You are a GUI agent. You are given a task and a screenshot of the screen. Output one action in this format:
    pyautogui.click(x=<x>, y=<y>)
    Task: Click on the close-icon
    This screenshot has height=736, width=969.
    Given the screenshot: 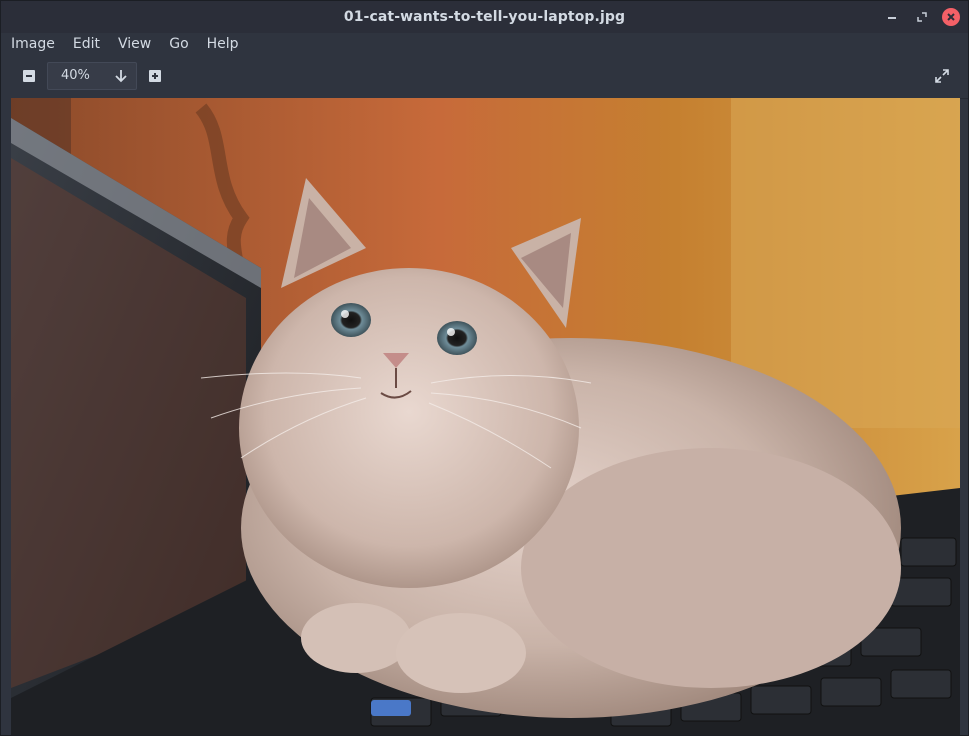 What is the action you would take?
    pyautogui.click(x=951, y=17)
    